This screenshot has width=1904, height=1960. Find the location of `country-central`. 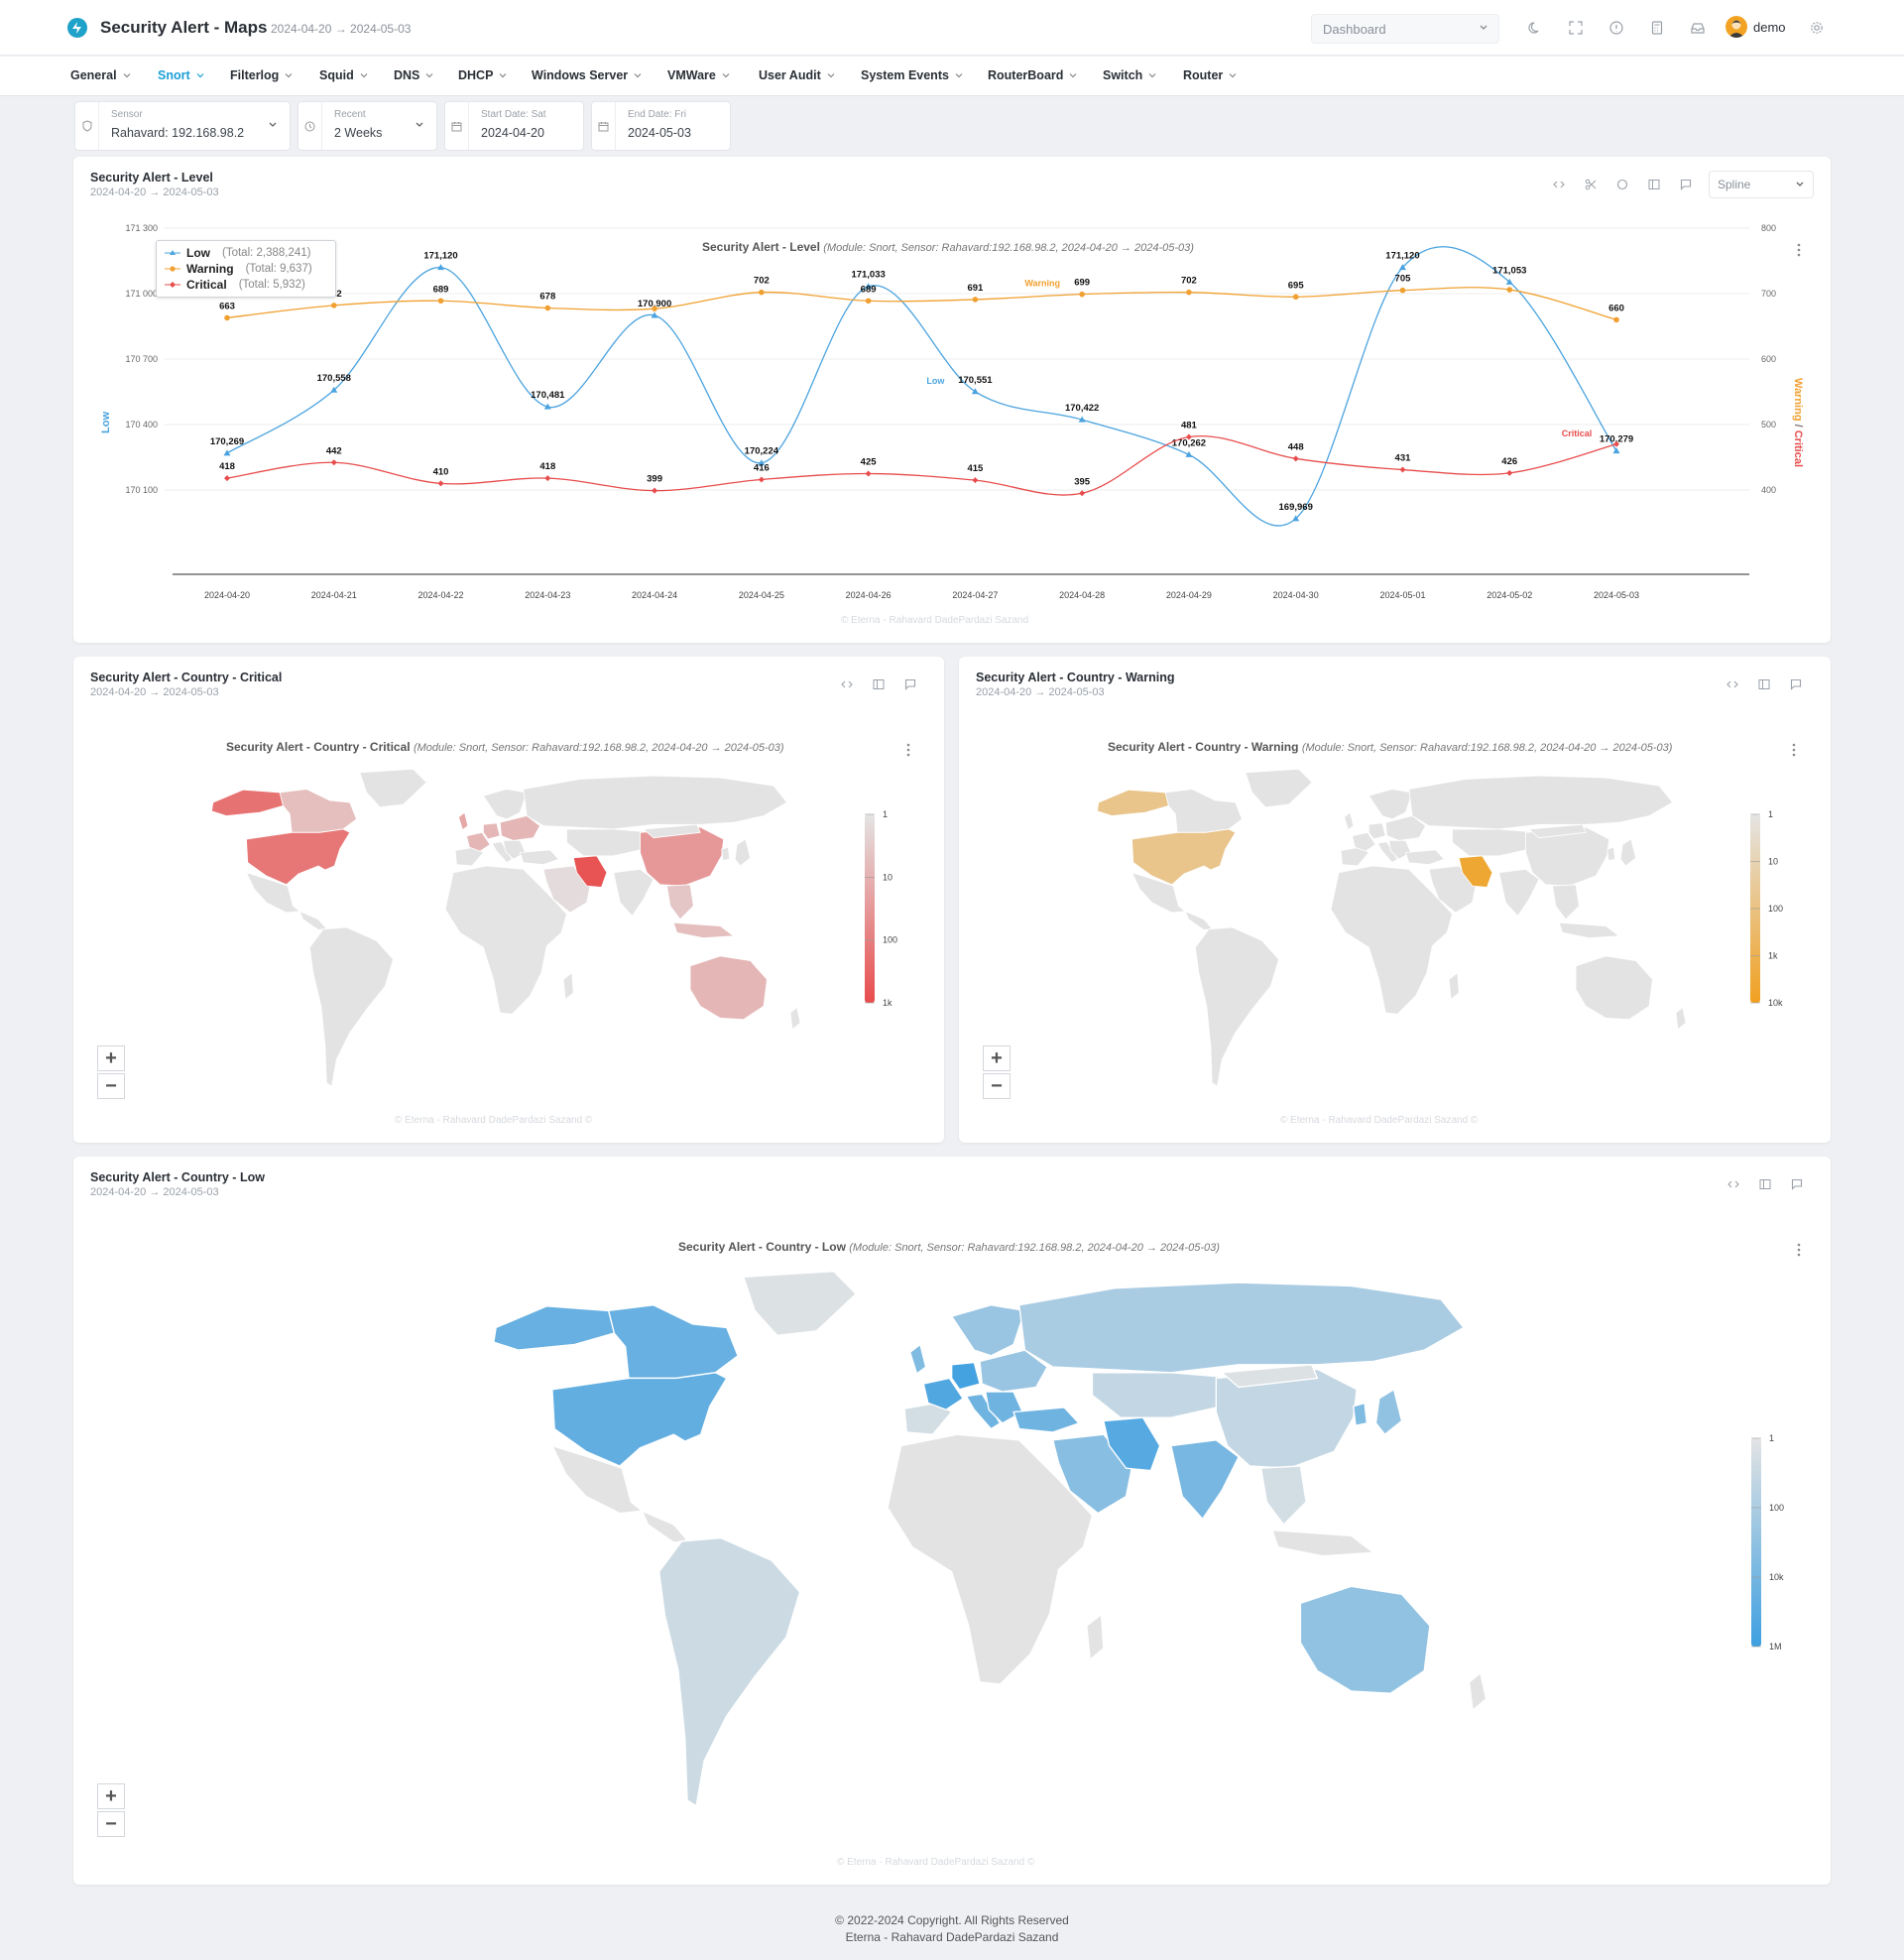

country-central is located at coordinates (664, 1527).